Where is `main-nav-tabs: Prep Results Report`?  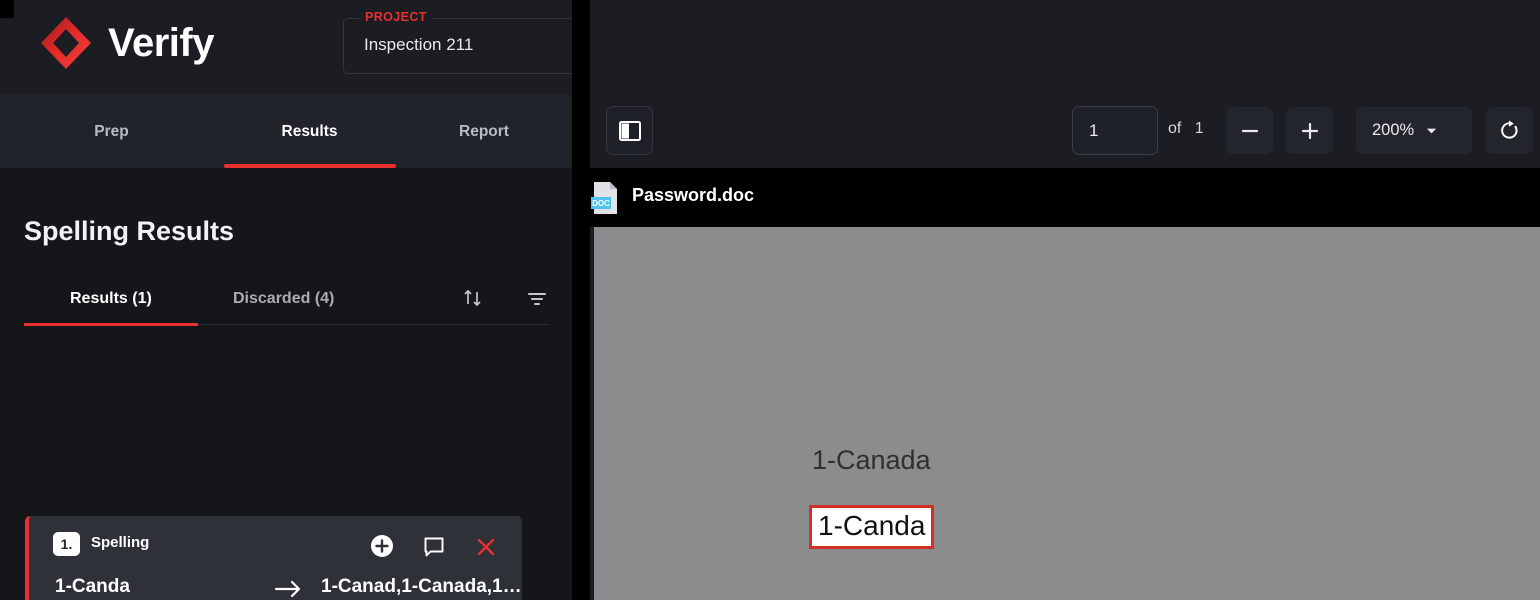
main-nav-tabs: Prep Results Report is located at coordinates (286, 131).